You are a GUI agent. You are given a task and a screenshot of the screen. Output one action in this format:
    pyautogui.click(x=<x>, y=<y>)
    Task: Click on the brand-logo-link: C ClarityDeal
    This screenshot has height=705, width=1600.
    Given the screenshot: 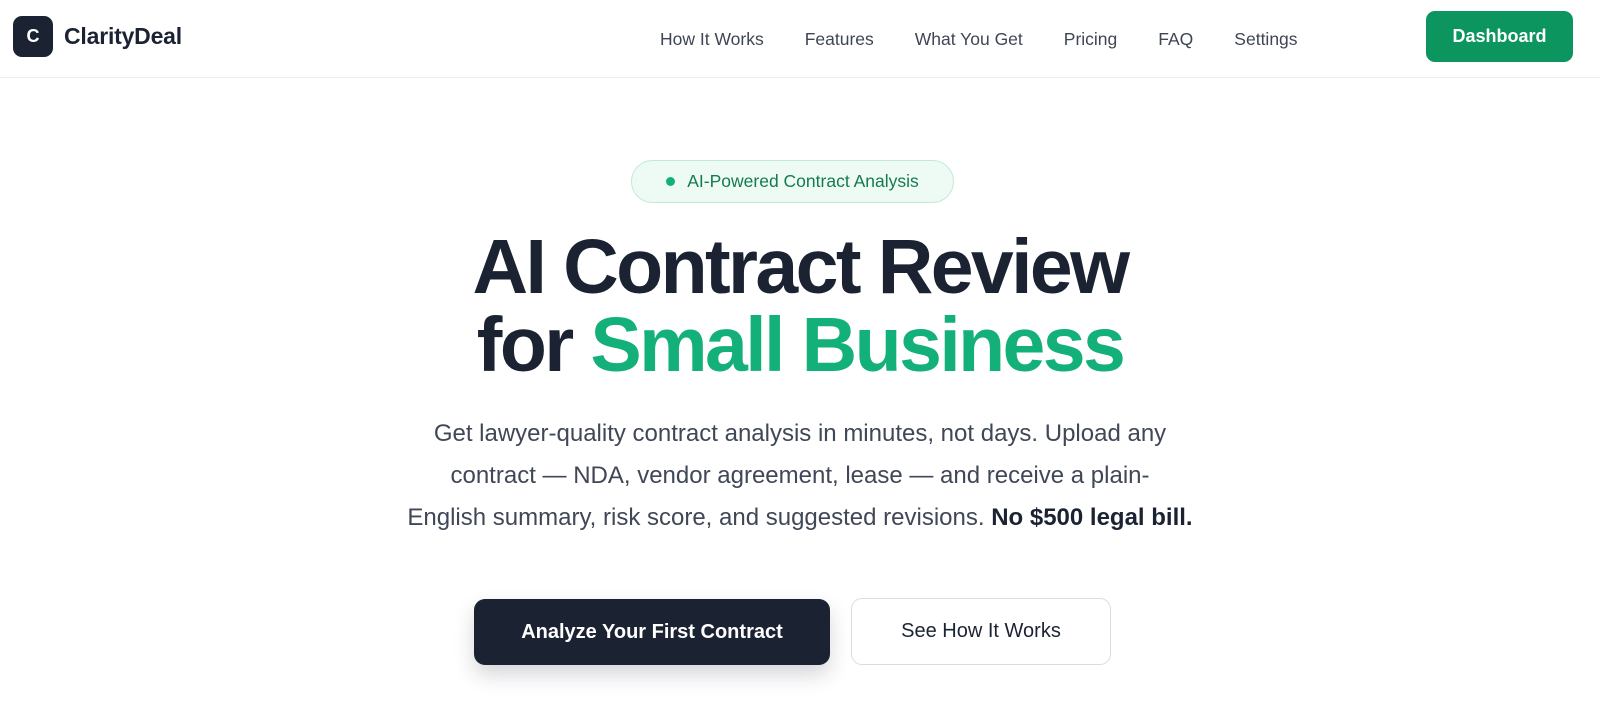 What is the action you would take?
    pyautogui.click(x=97, y=36)
    